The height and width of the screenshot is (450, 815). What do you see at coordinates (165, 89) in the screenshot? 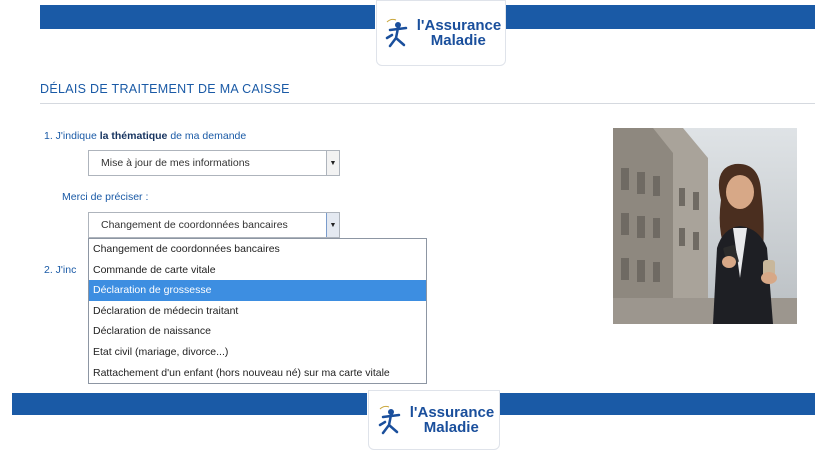
I see `page-title: DÉLAIS DE TRAITEMENT DE MA CAISSE` at bounding box center [165, 89].